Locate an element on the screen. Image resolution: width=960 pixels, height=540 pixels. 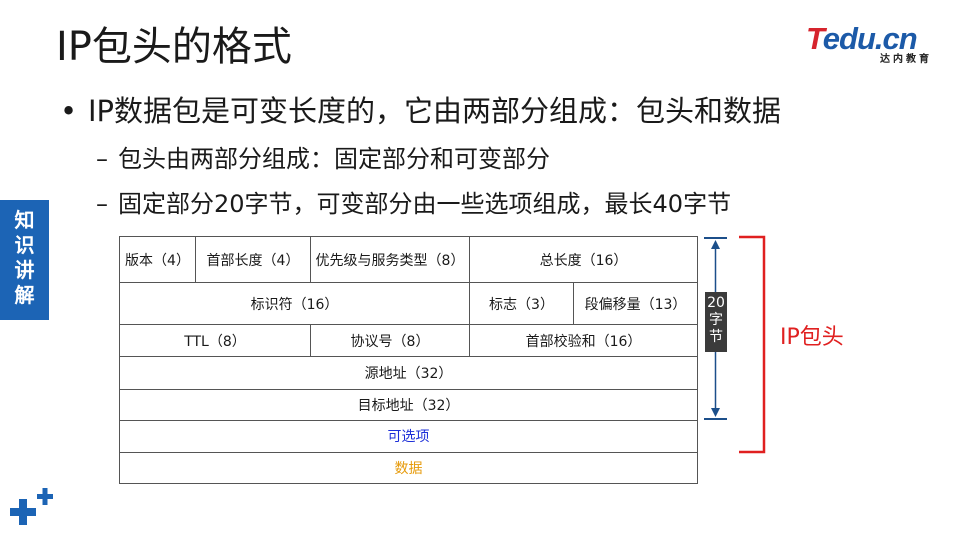
side-tab-char: 解 is located at coordinates (24, 295).